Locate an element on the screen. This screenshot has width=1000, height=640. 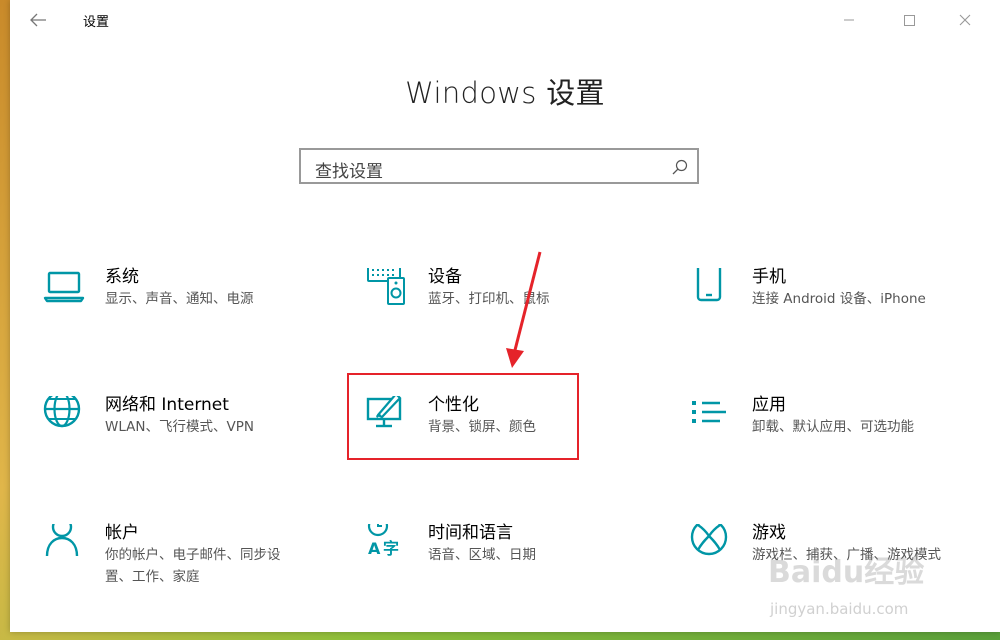
xbox-icon is located at coordinates (709, 540).